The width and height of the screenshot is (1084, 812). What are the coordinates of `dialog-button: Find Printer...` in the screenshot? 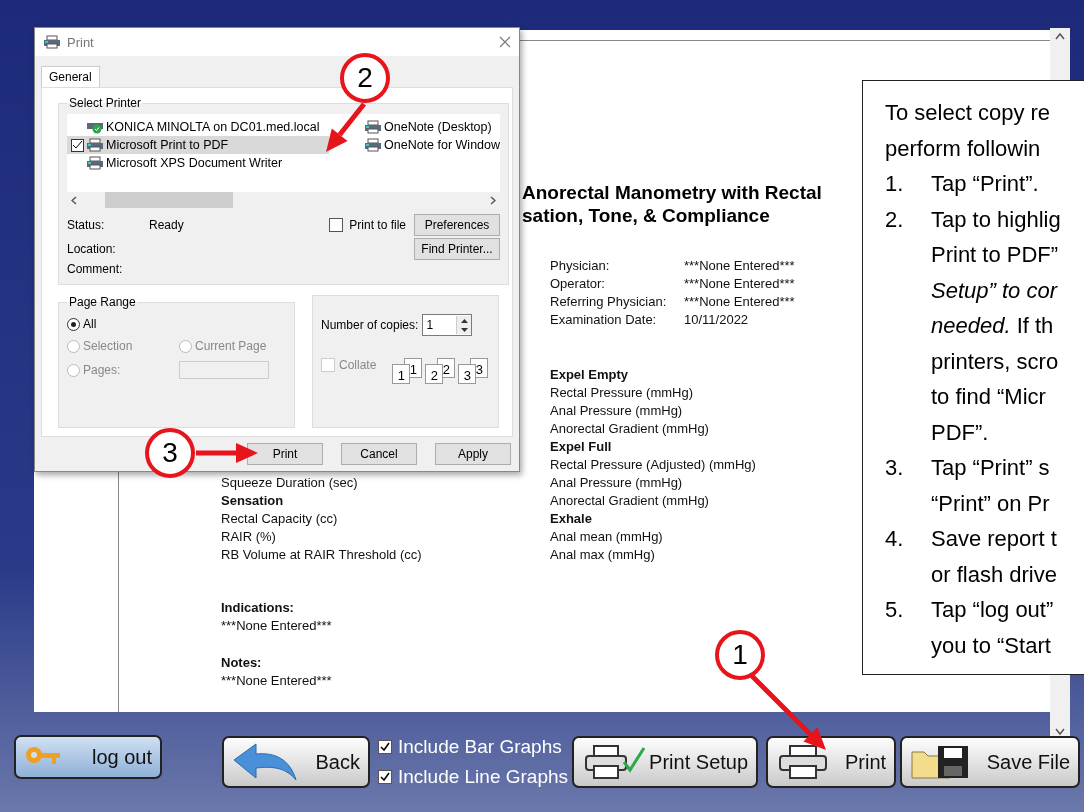 It's located at (457, 249).